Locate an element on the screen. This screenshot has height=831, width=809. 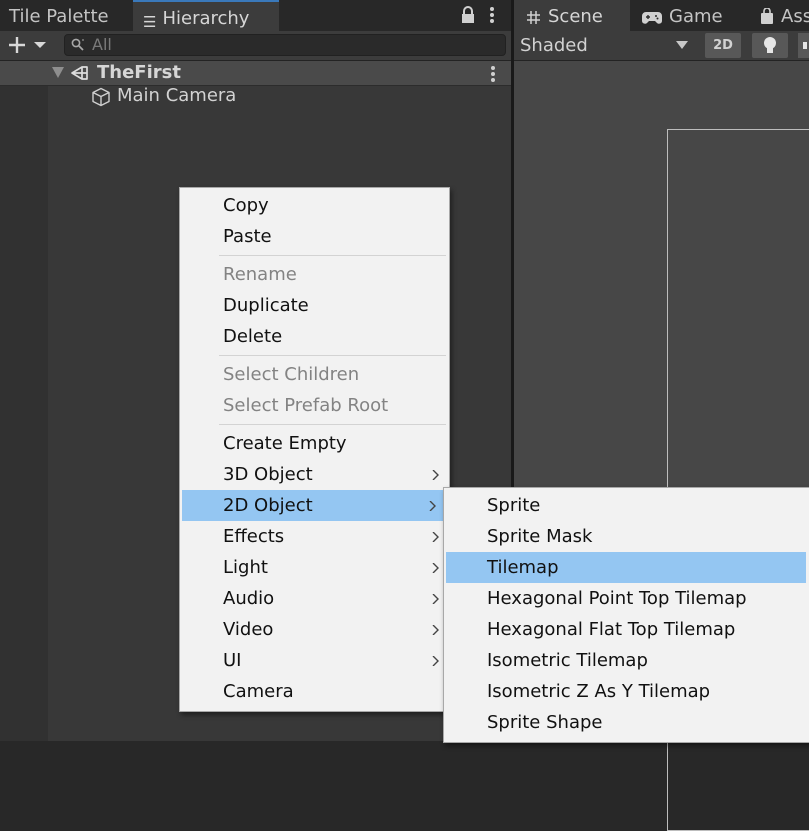
tab-scene: Scene is located at coordinates (572, 15).